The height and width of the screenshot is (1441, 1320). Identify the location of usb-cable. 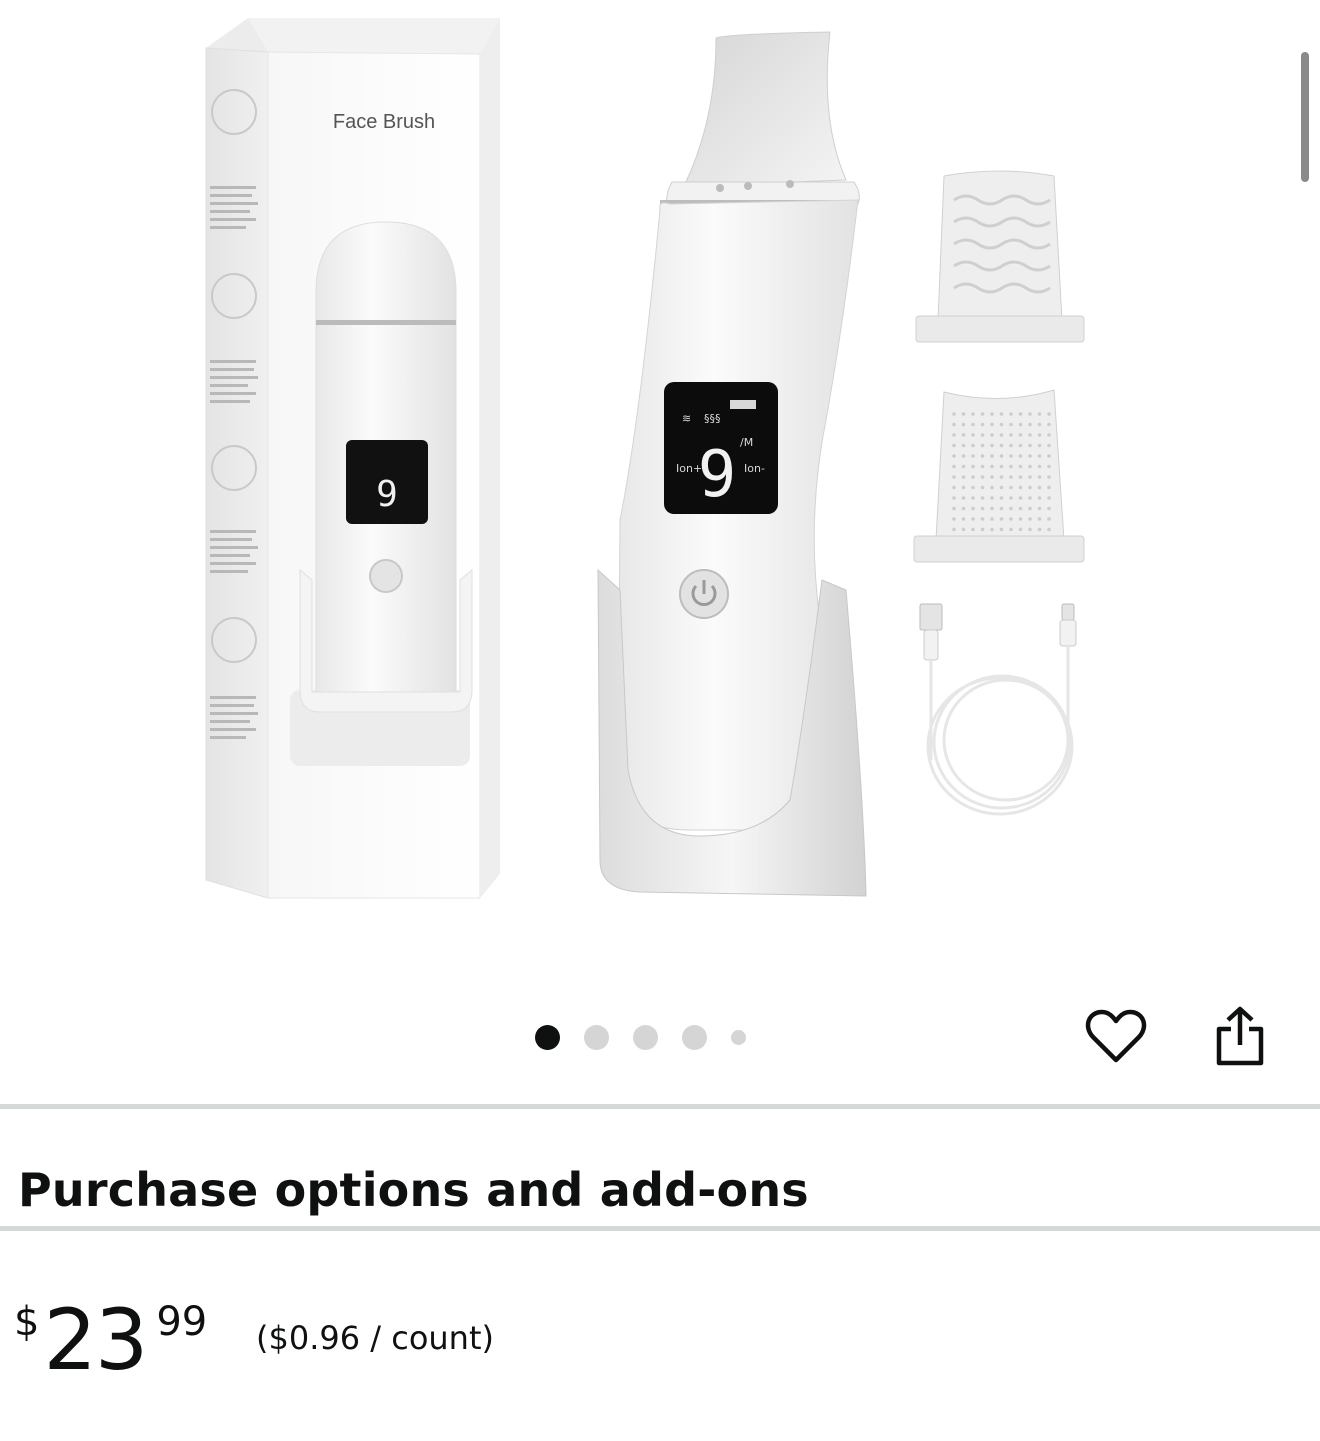
(998, 709).